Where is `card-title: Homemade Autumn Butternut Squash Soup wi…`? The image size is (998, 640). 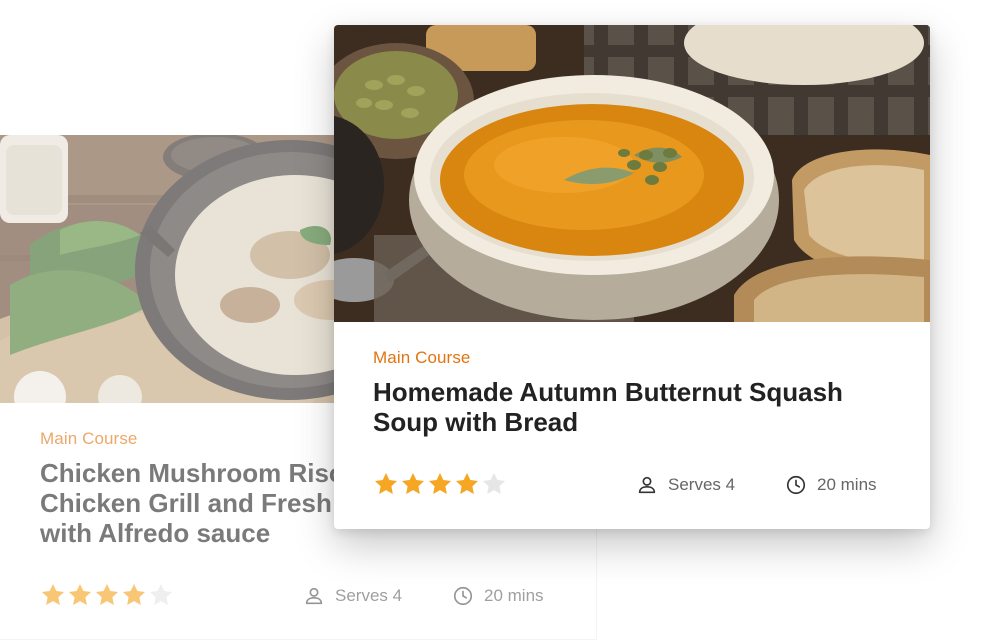 card-title: Homemade Autumn Butternut Squash Soup wi… is located at coordinates (633, 407).